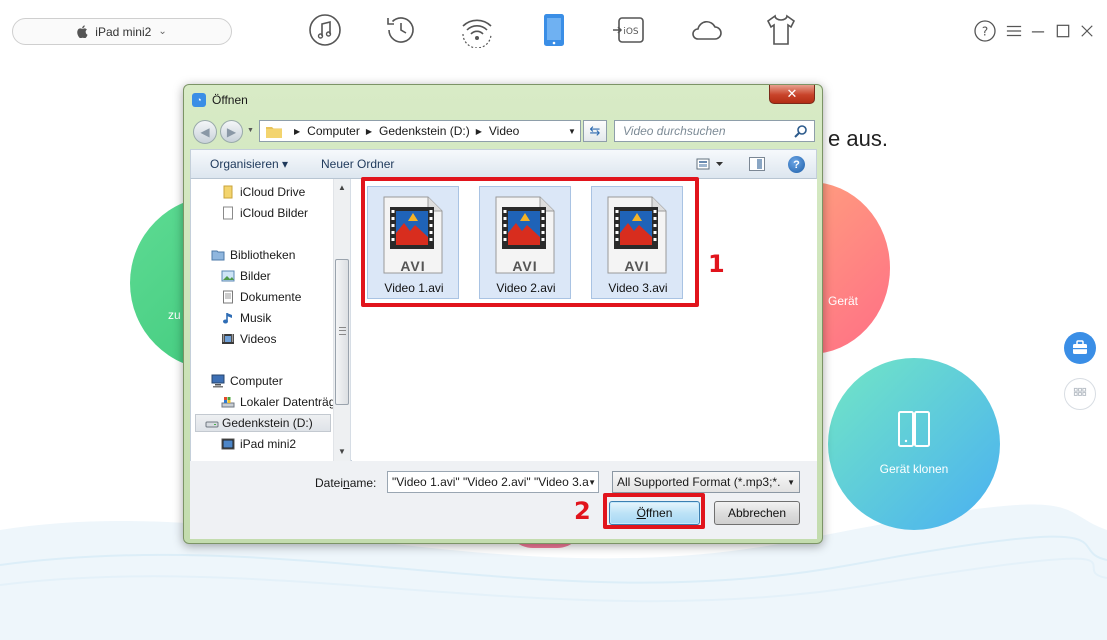 The height and width of the screenshot is (640, 1107). Describe the element at coordinates (757, 513) in the screenshot. I see `cancel-button: Abbrechen` at that location.